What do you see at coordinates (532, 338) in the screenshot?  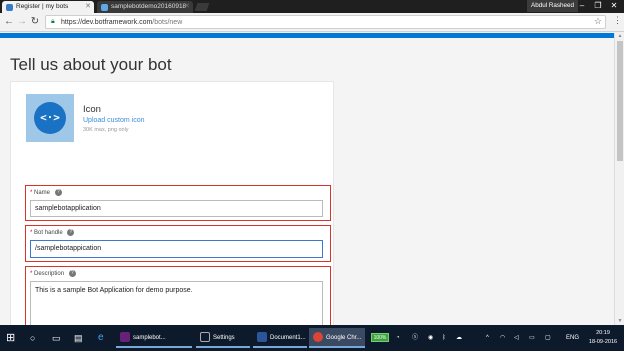 I see `battery-tray-icon: ▭` at bounding box center [532, 338].